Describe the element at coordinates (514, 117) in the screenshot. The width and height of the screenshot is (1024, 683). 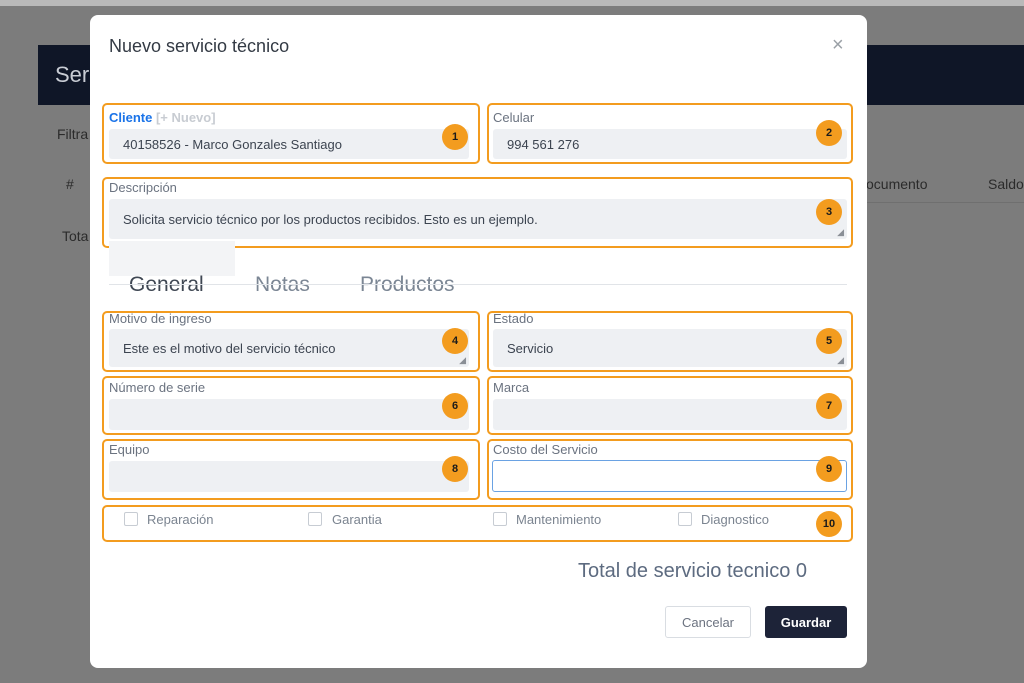
I see `phone-label: Celular` at that location.